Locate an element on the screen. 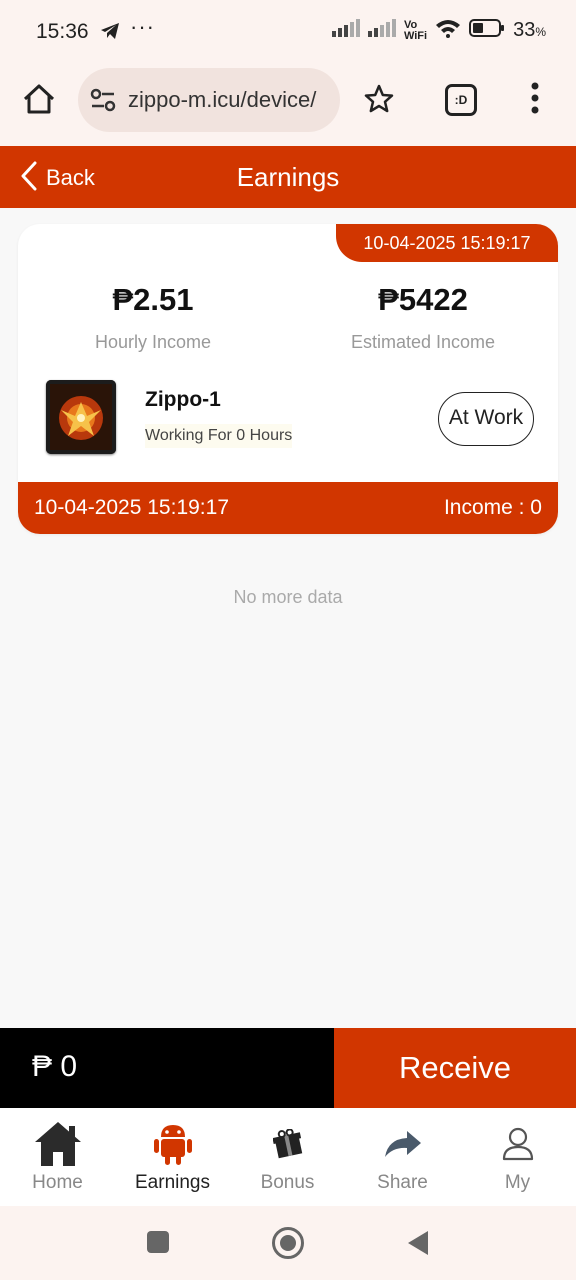 The width and height of the screenshot is (576, 1280). bottom-nav: Home Earnings Bonus Share My is located at coordinates (288, 1157).